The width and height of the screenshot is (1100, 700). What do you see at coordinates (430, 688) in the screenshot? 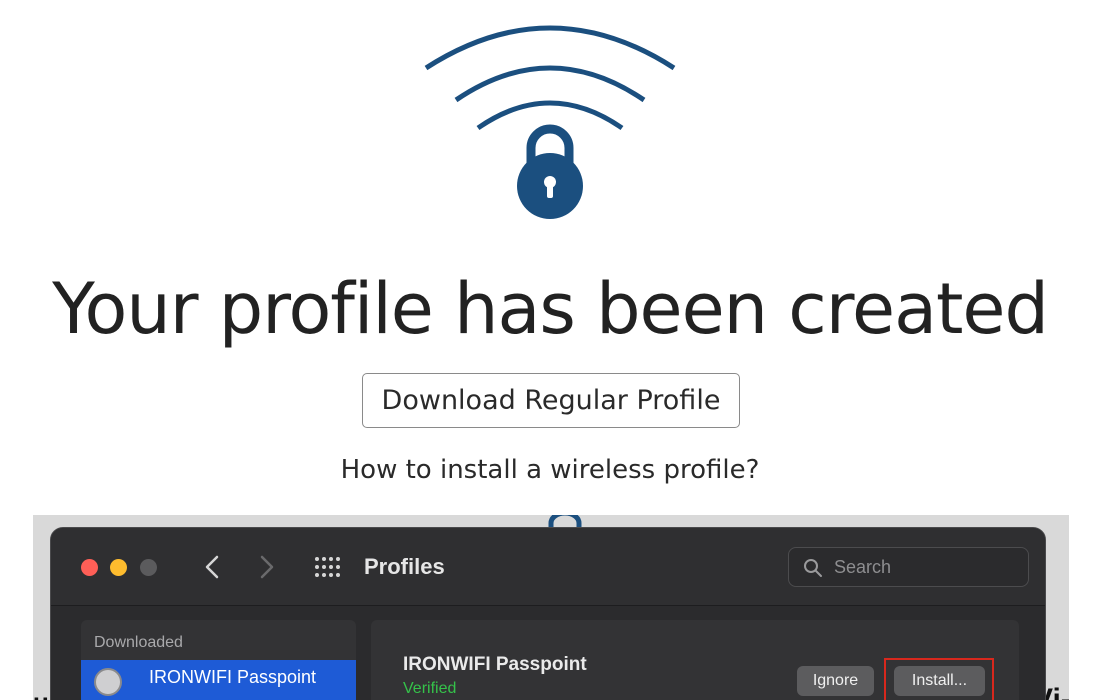
I see `verified-status: Verified` at bounding box center [430, 688].